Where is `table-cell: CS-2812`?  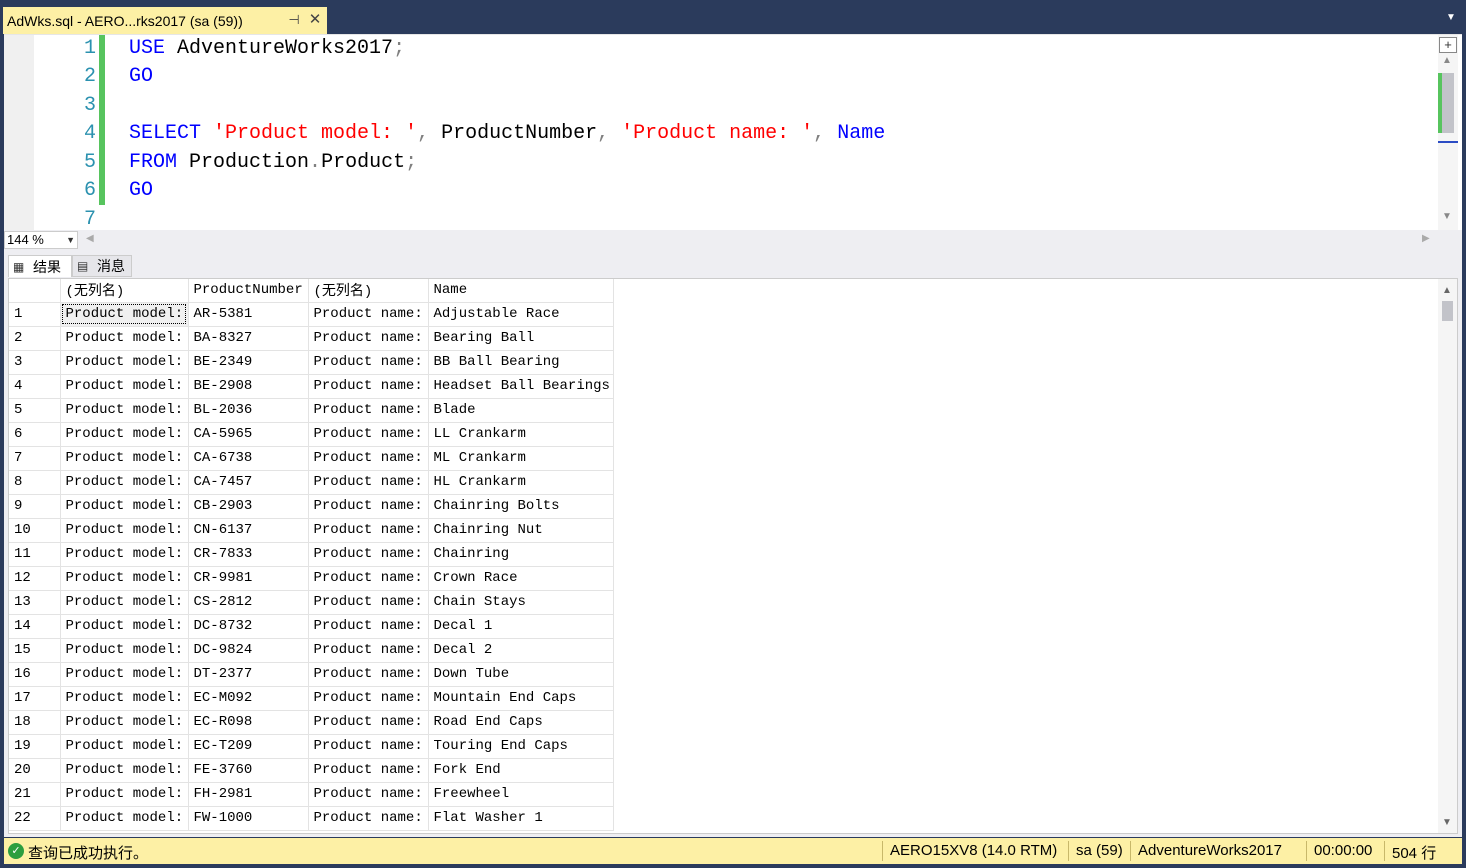 table-cell: CS-2812 is located at coordinates (248, 602).